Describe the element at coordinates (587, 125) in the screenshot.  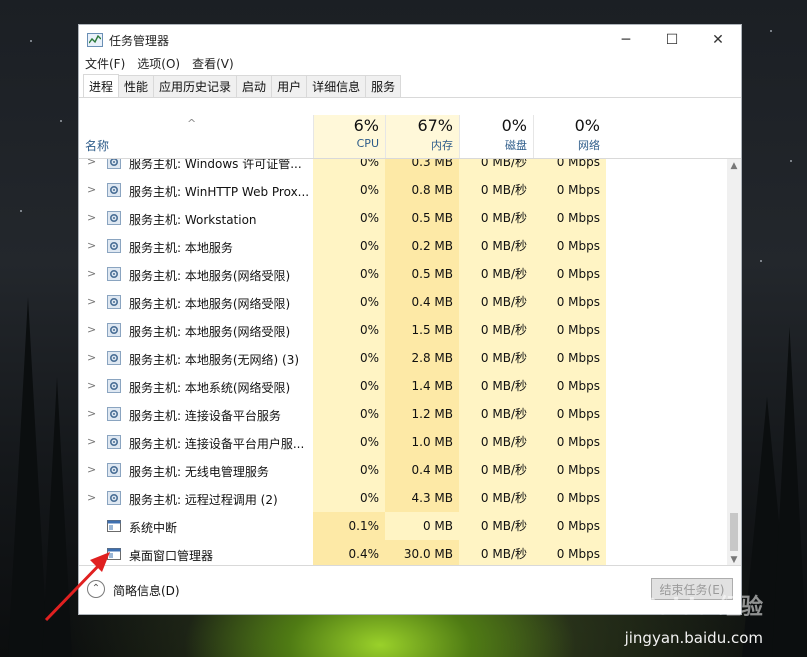
I see `network-percent: 0%` at that location.